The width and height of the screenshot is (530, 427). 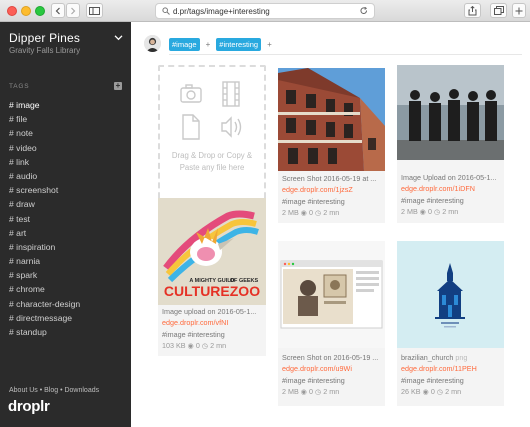 I want to click on speaker-icon, so click(x=231, y=127).